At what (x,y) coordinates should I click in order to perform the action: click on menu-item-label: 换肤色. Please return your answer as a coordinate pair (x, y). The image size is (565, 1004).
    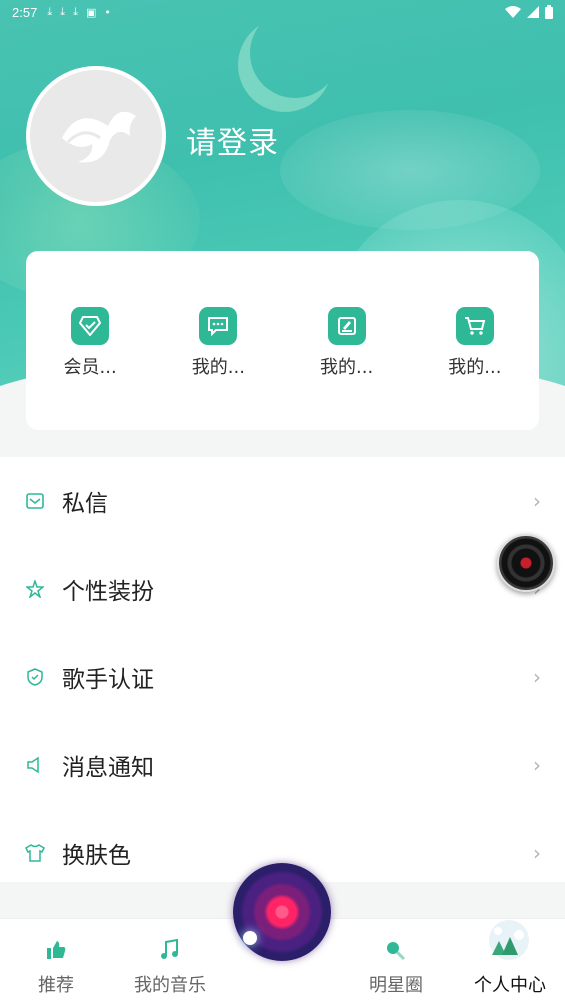
    Looking at the image, I should click on (96, 856).